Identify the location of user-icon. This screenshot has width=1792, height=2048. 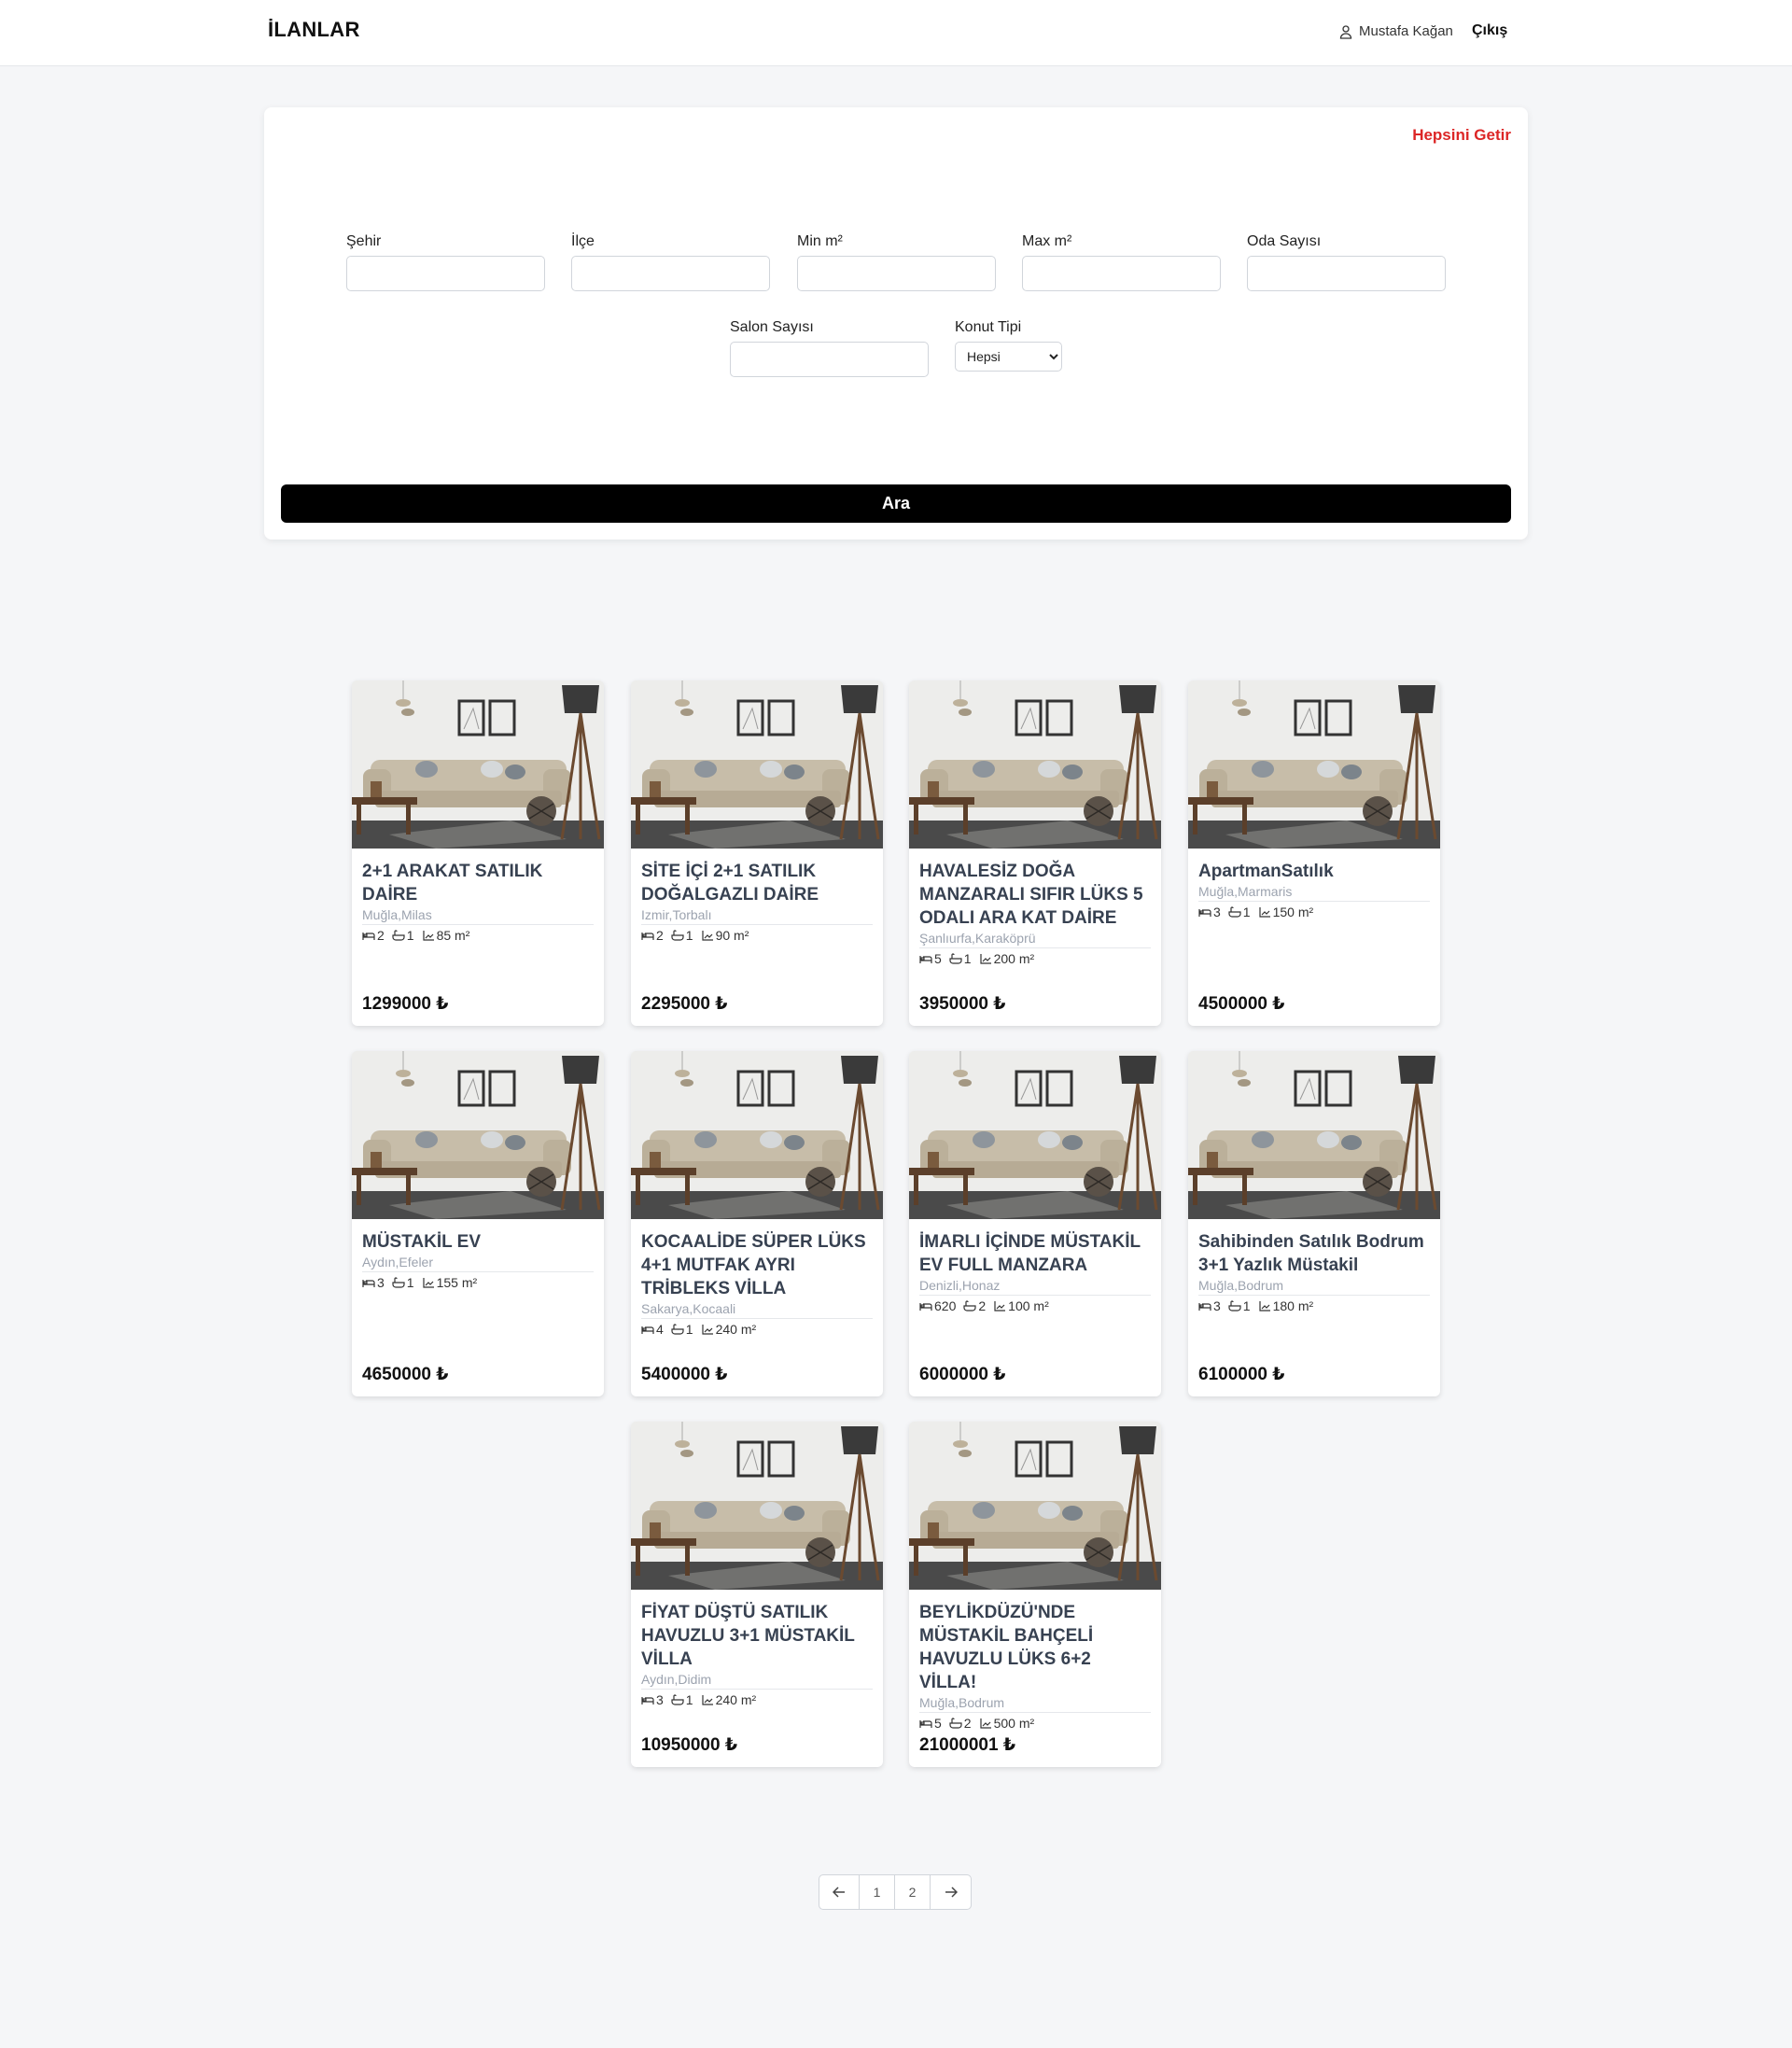
(1345, 31).